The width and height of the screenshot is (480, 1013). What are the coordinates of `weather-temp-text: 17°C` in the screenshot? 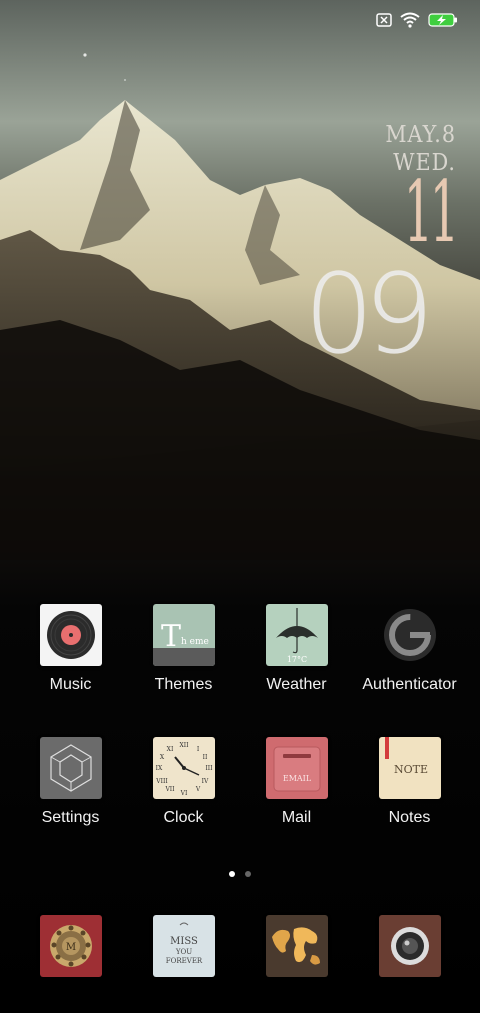 It's located at (296, 659).